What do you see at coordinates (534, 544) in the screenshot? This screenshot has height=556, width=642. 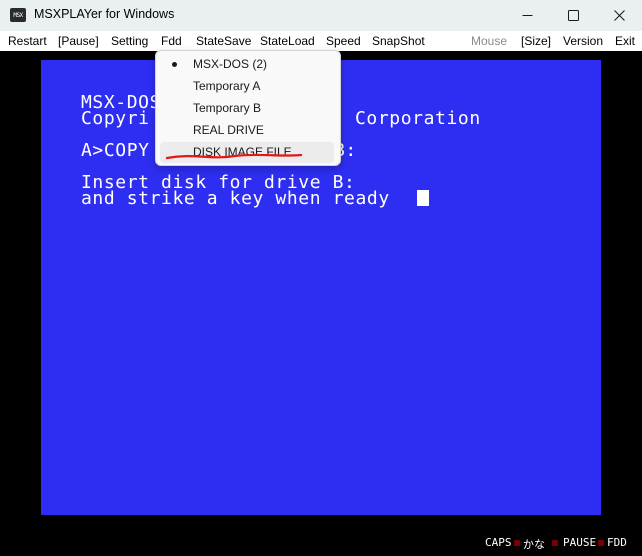 I see `status-kana: かな` at bounding box center [534, 544].